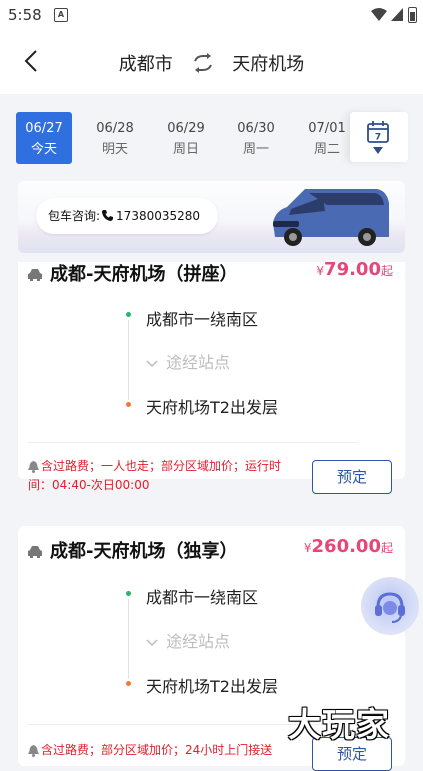 Image resolution: width=423 pixels, height=771 pixels. What do you see at coordinates (145, 64) in the screenshot?
I see `route-from: 成都市` at bounding box center [145, 64].